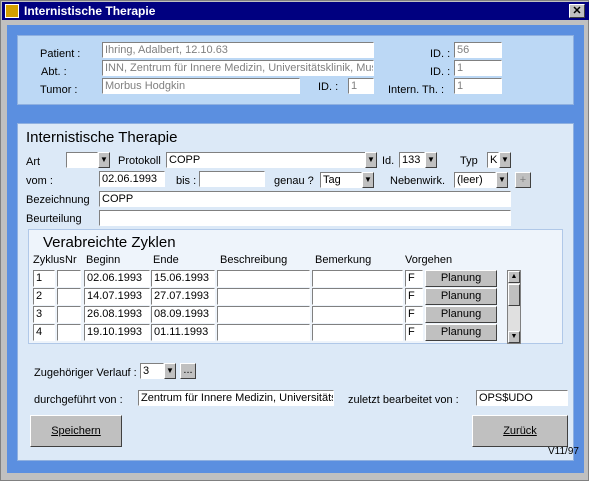 This screenshot has height=481, width=589. What do you see at coordinates (39, 181) in the screenshot?
I see `vom-label: vom :` at bounding box center [39, 181].